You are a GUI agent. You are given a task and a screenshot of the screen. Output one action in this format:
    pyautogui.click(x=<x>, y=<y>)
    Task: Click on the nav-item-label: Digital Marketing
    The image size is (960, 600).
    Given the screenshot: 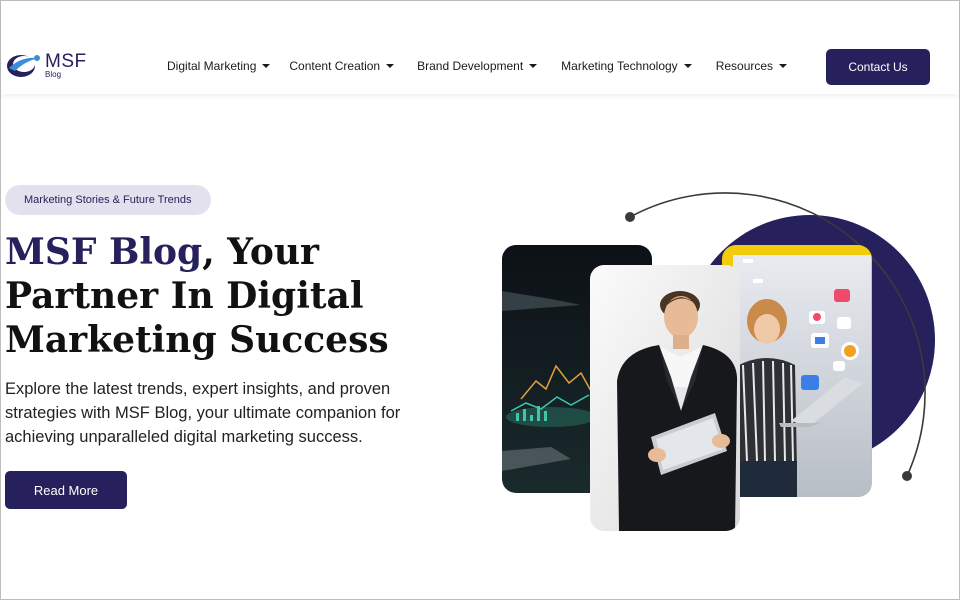 What is the action you would take?
    pyautogui.click(x=212, y=66)
    